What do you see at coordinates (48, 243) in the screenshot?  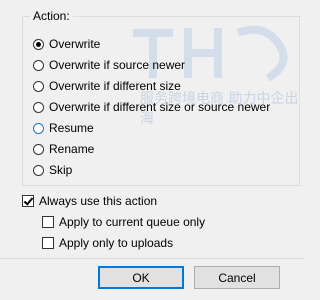 I see `apply-uploads-checkbox` at bounding box center [48, 243].